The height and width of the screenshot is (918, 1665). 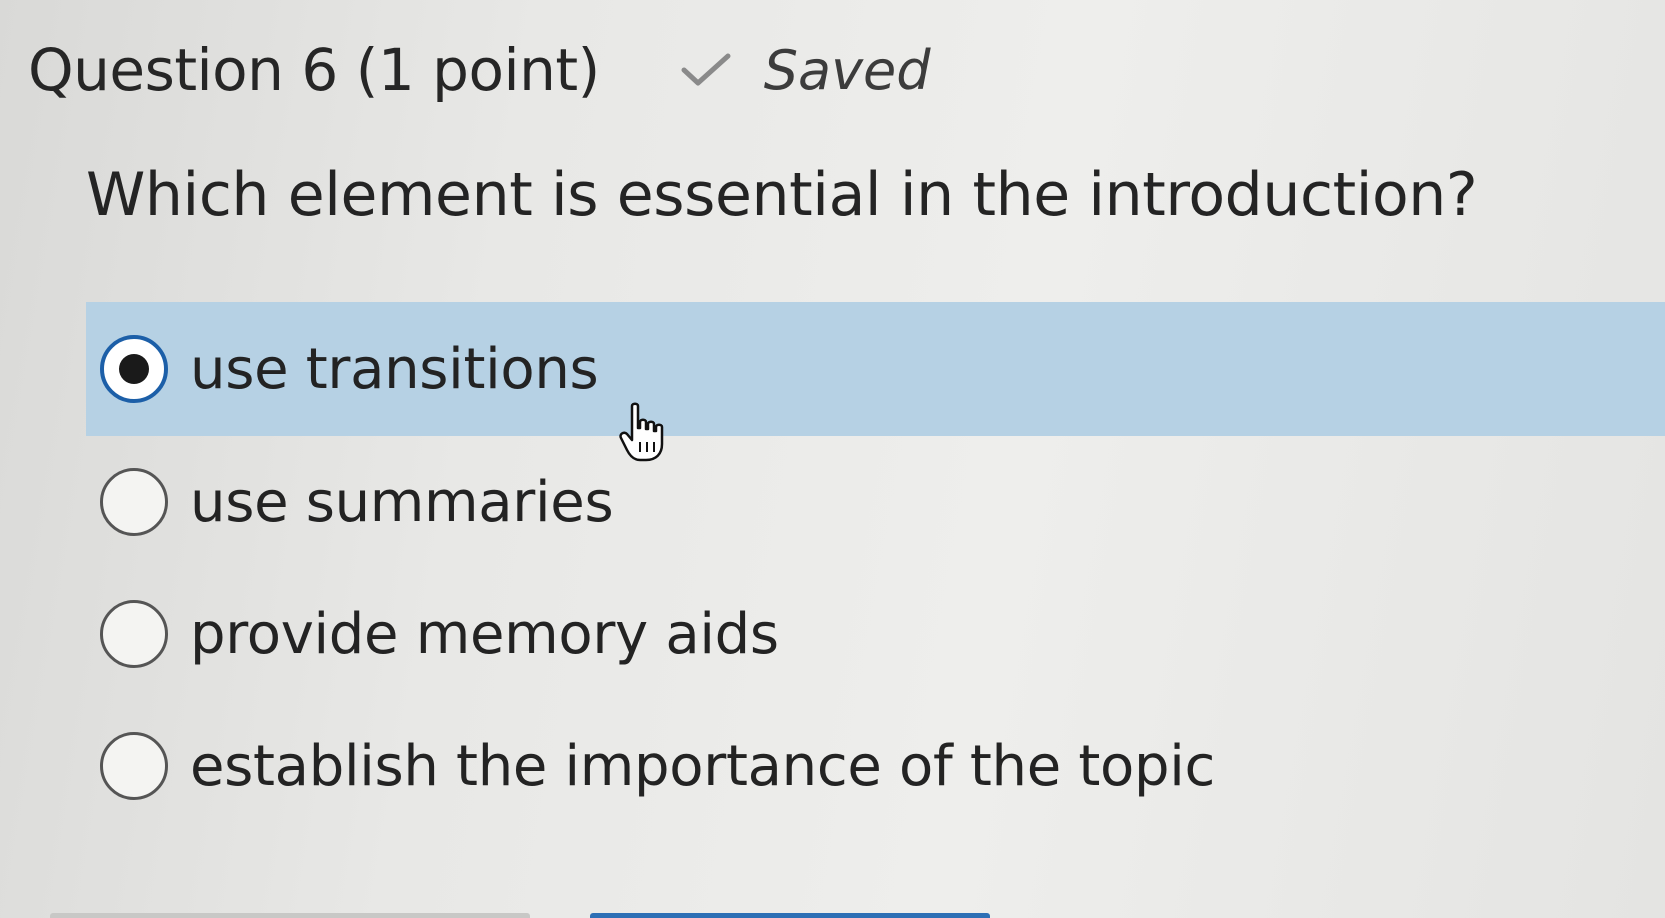 What do you see at coordinates (702, 766) in the screenshot?
I see `option-label: establish the importance of the topic` at bounding box center [702, 766].